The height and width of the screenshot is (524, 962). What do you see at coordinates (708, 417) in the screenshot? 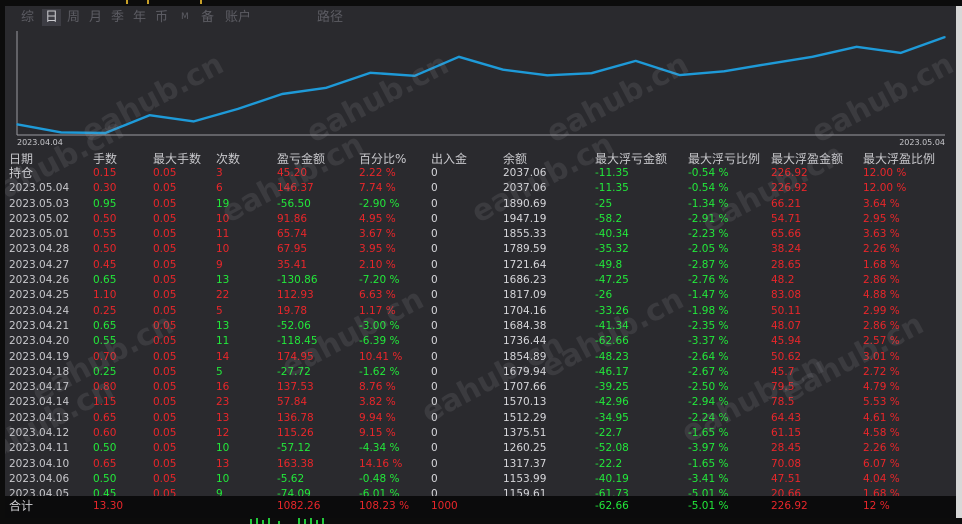
I see `cell-mflp: -2.24 %` at bounding box center [708, 417].